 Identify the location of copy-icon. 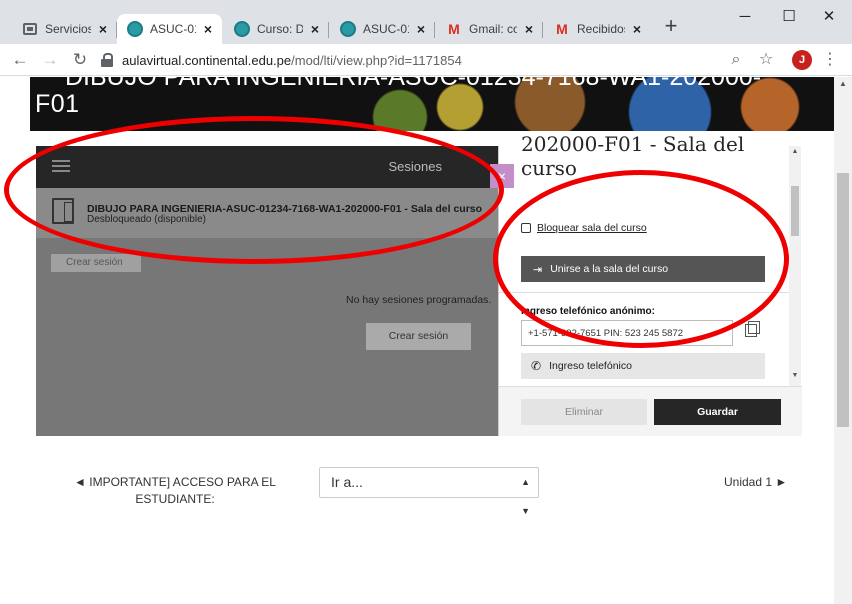
(752, 329).